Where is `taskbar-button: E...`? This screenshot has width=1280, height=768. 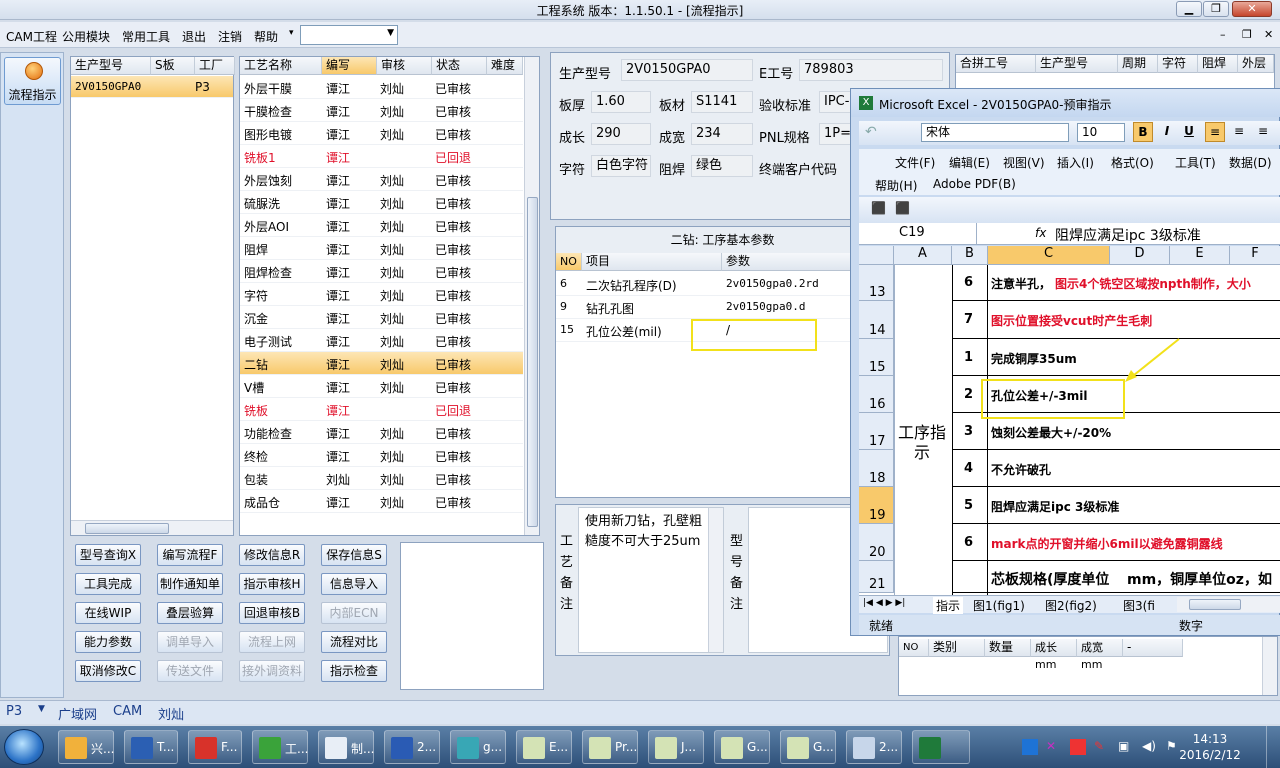
taskbar-button: E... is located at coordinates (544, 747).